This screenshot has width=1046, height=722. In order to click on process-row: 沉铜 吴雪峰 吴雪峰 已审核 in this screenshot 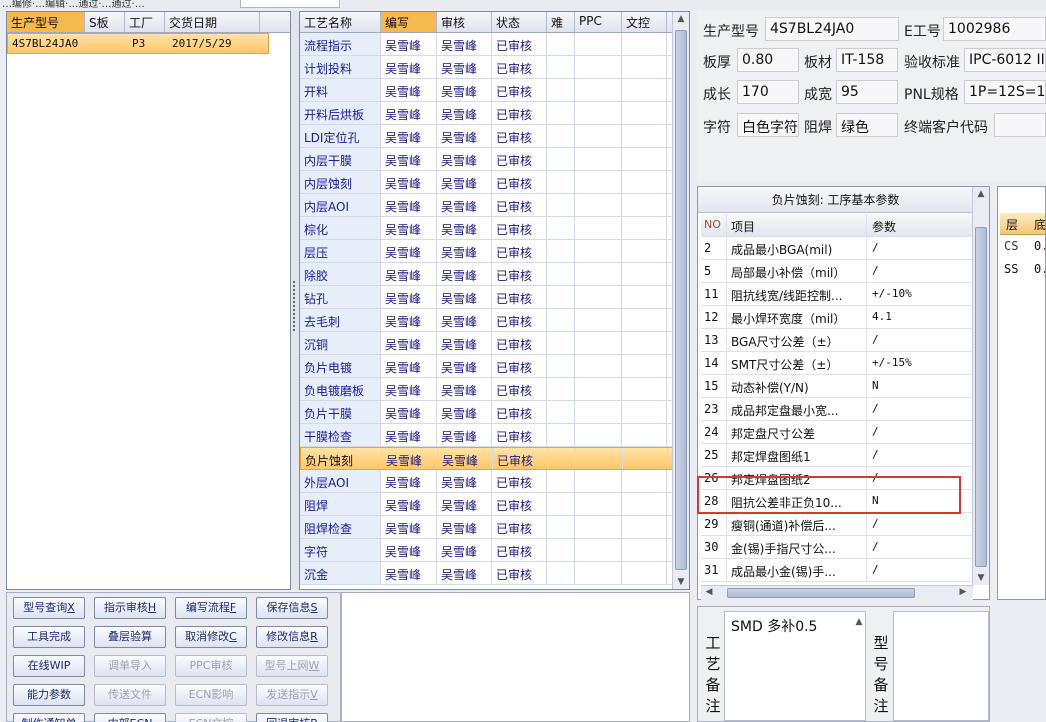, I will do `click(494, 343)`.